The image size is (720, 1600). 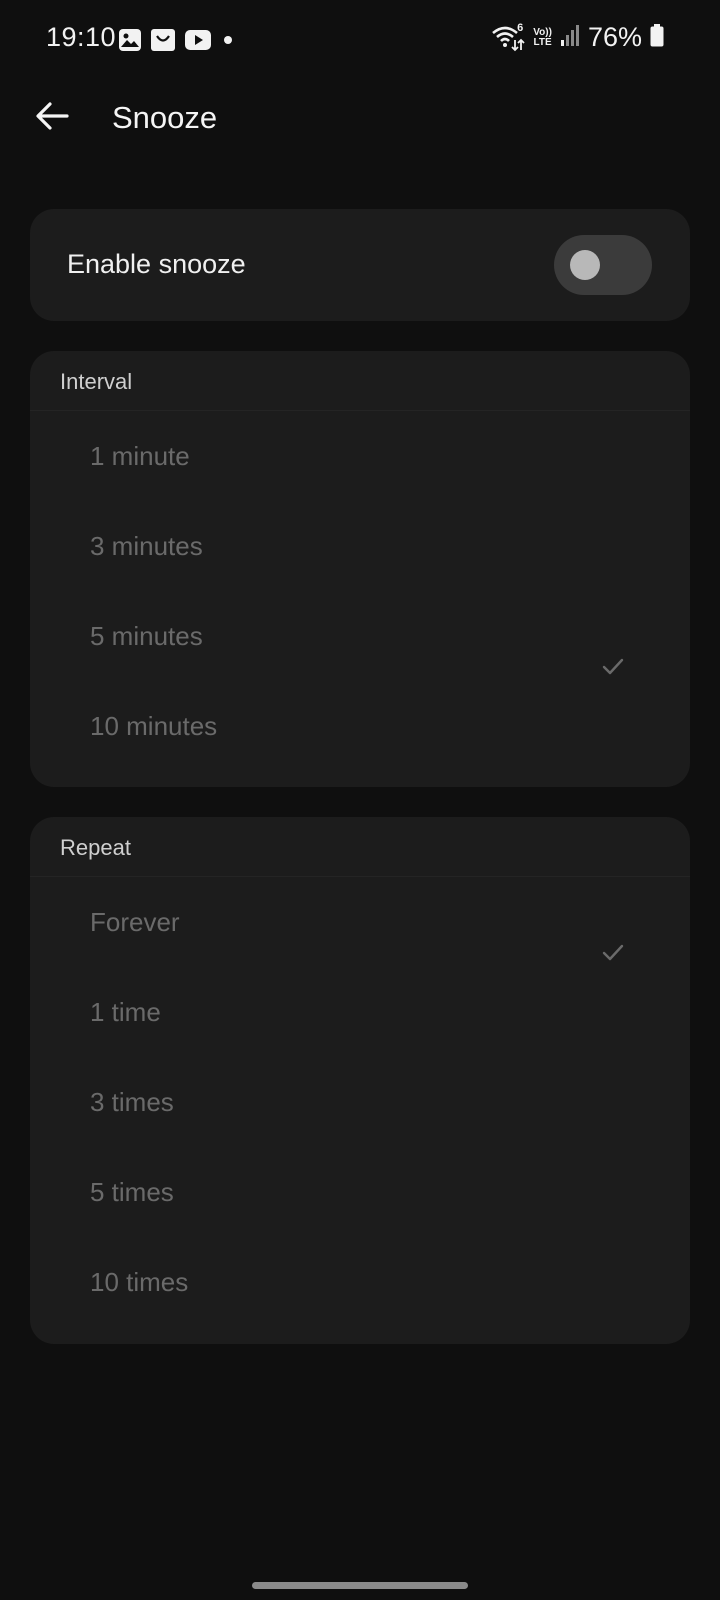 I want to click on volte-icon: Vo)) LTE, so click(x=542, y=37).